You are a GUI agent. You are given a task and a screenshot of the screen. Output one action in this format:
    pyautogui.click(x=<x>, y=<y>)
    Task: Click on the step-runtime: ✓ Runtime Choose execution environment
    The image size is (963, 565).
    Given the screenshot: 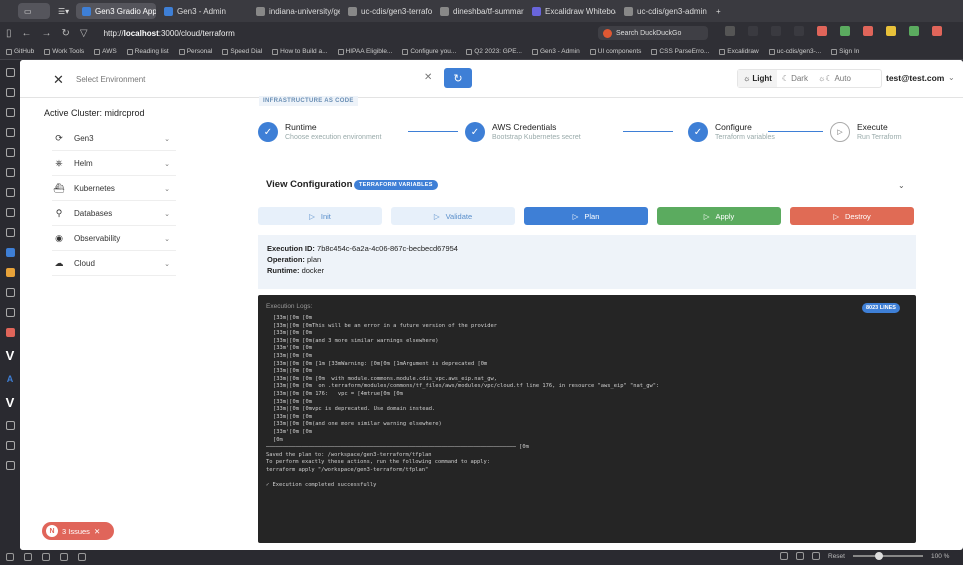 What is the action you would take?
    pyautogui.click(x=320, y=132)
    